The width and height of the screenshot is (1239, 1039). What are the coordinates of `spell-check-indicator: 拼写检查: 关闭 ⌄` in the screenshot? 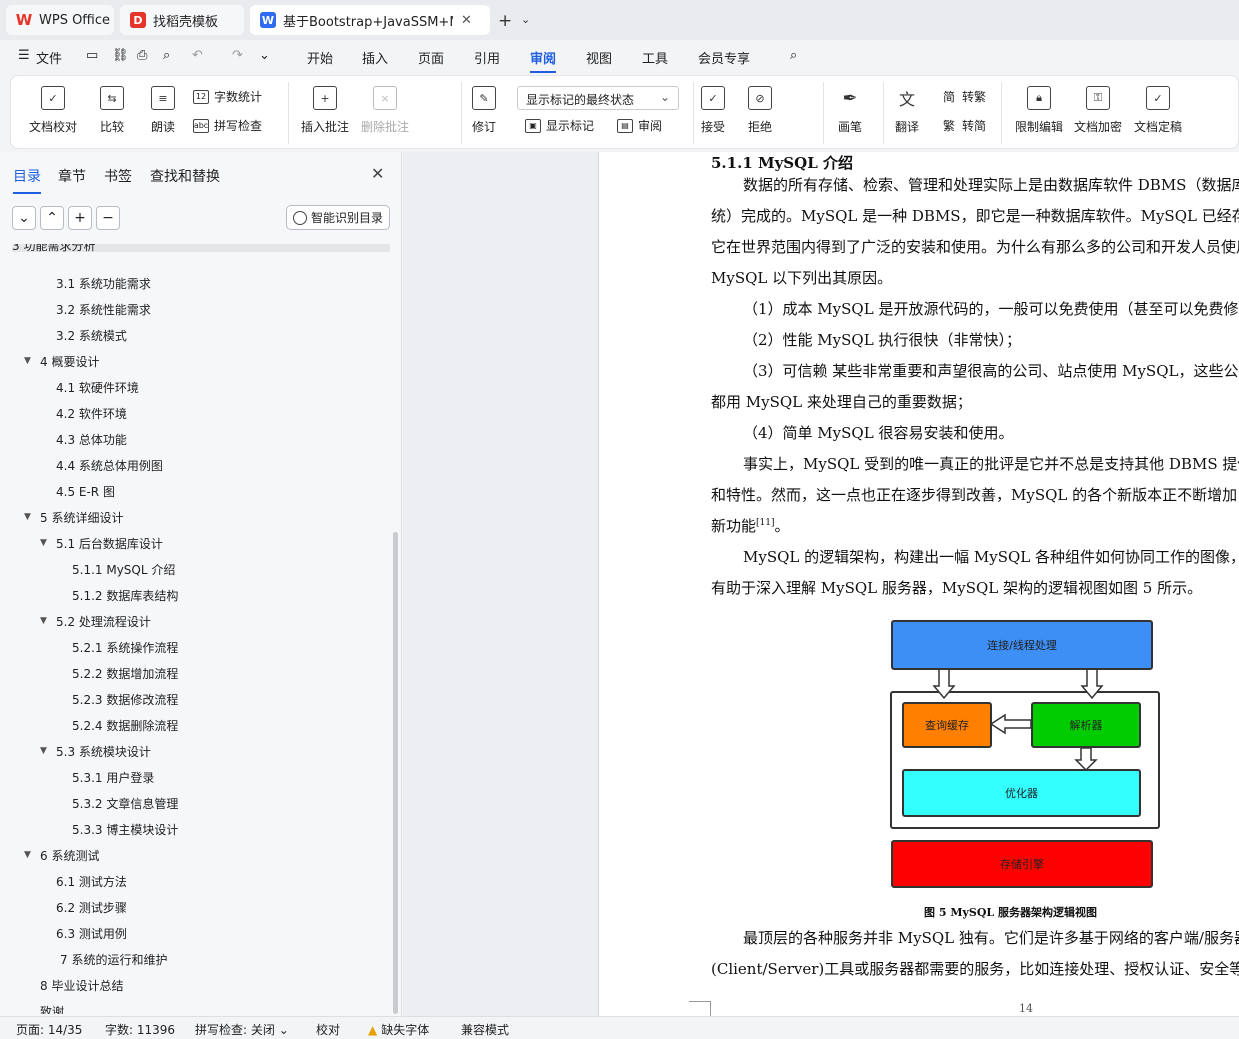 It's located at (242, 1029).